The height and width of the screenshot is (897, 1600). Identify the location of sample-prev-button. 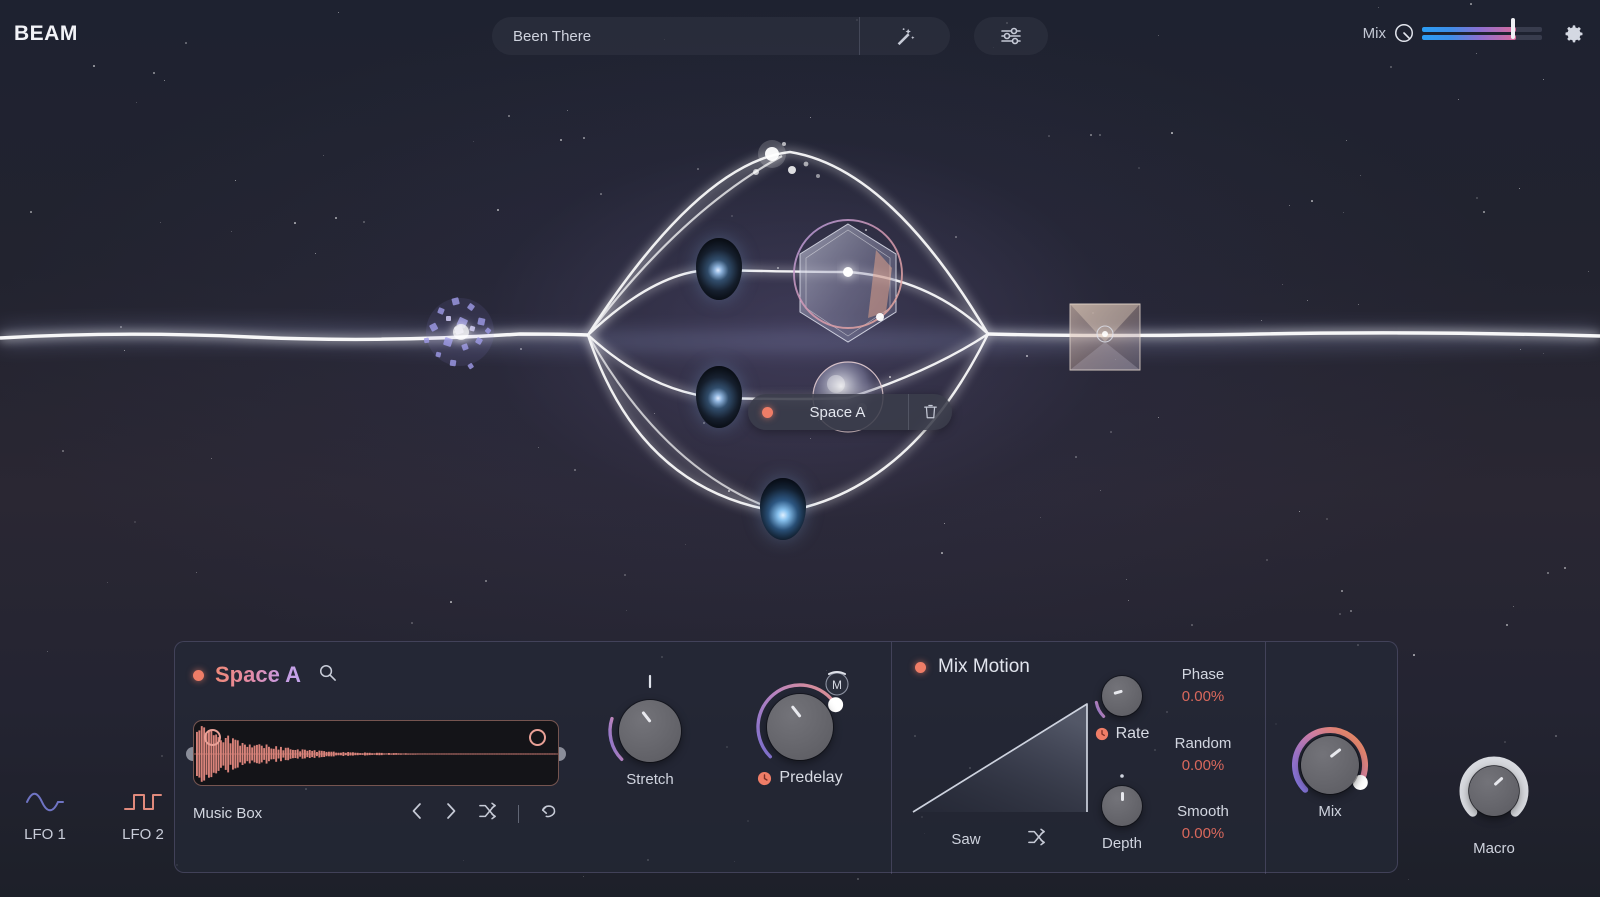
(417, 813).